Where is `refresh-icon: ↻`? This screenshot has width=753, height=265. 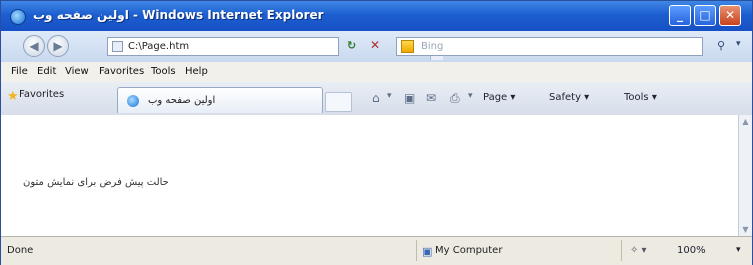
refresh-icon: ↻ is located at coordinates (351, 45).